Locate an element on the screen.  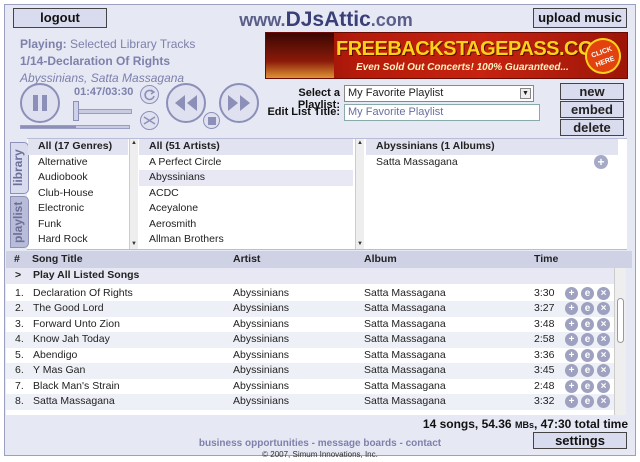
artist-item: Bob Dylan is located at coordinates (246, 249).